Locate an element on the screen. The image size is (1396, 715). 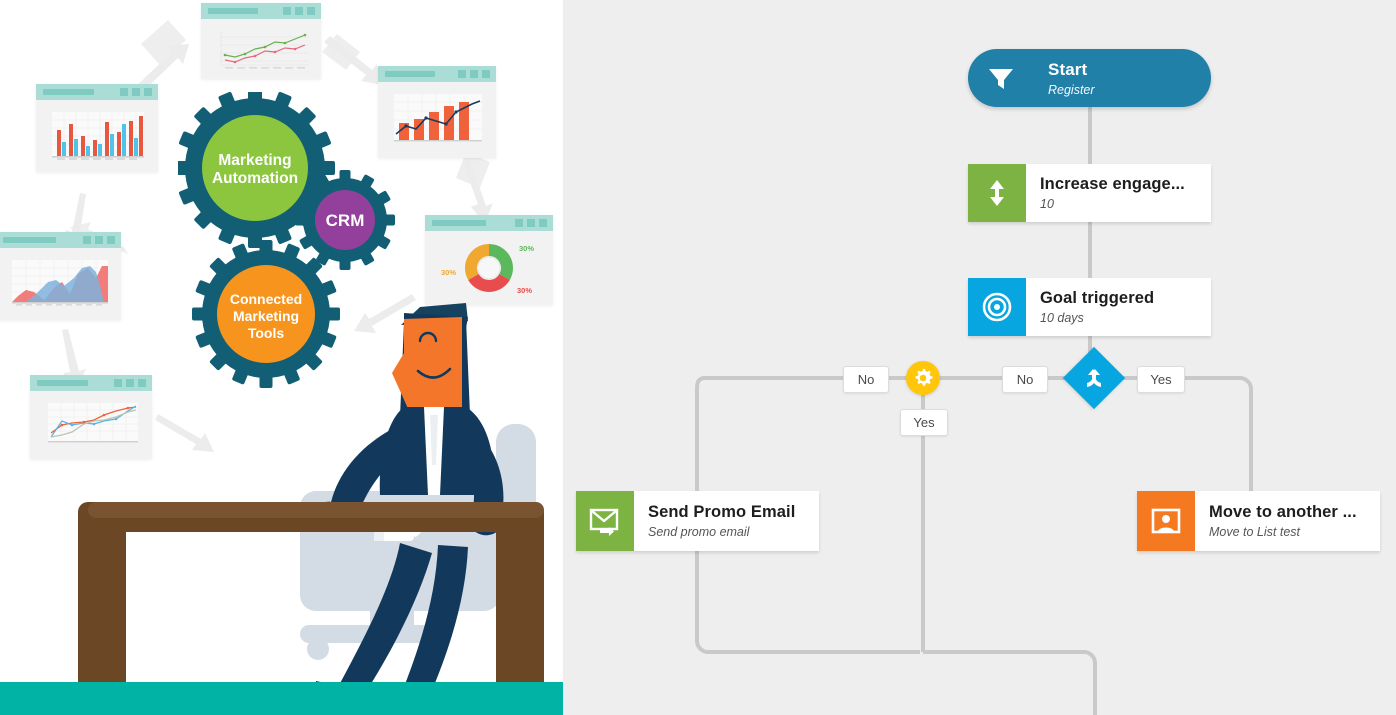
floor-strip is located at coordinates (281, 698).